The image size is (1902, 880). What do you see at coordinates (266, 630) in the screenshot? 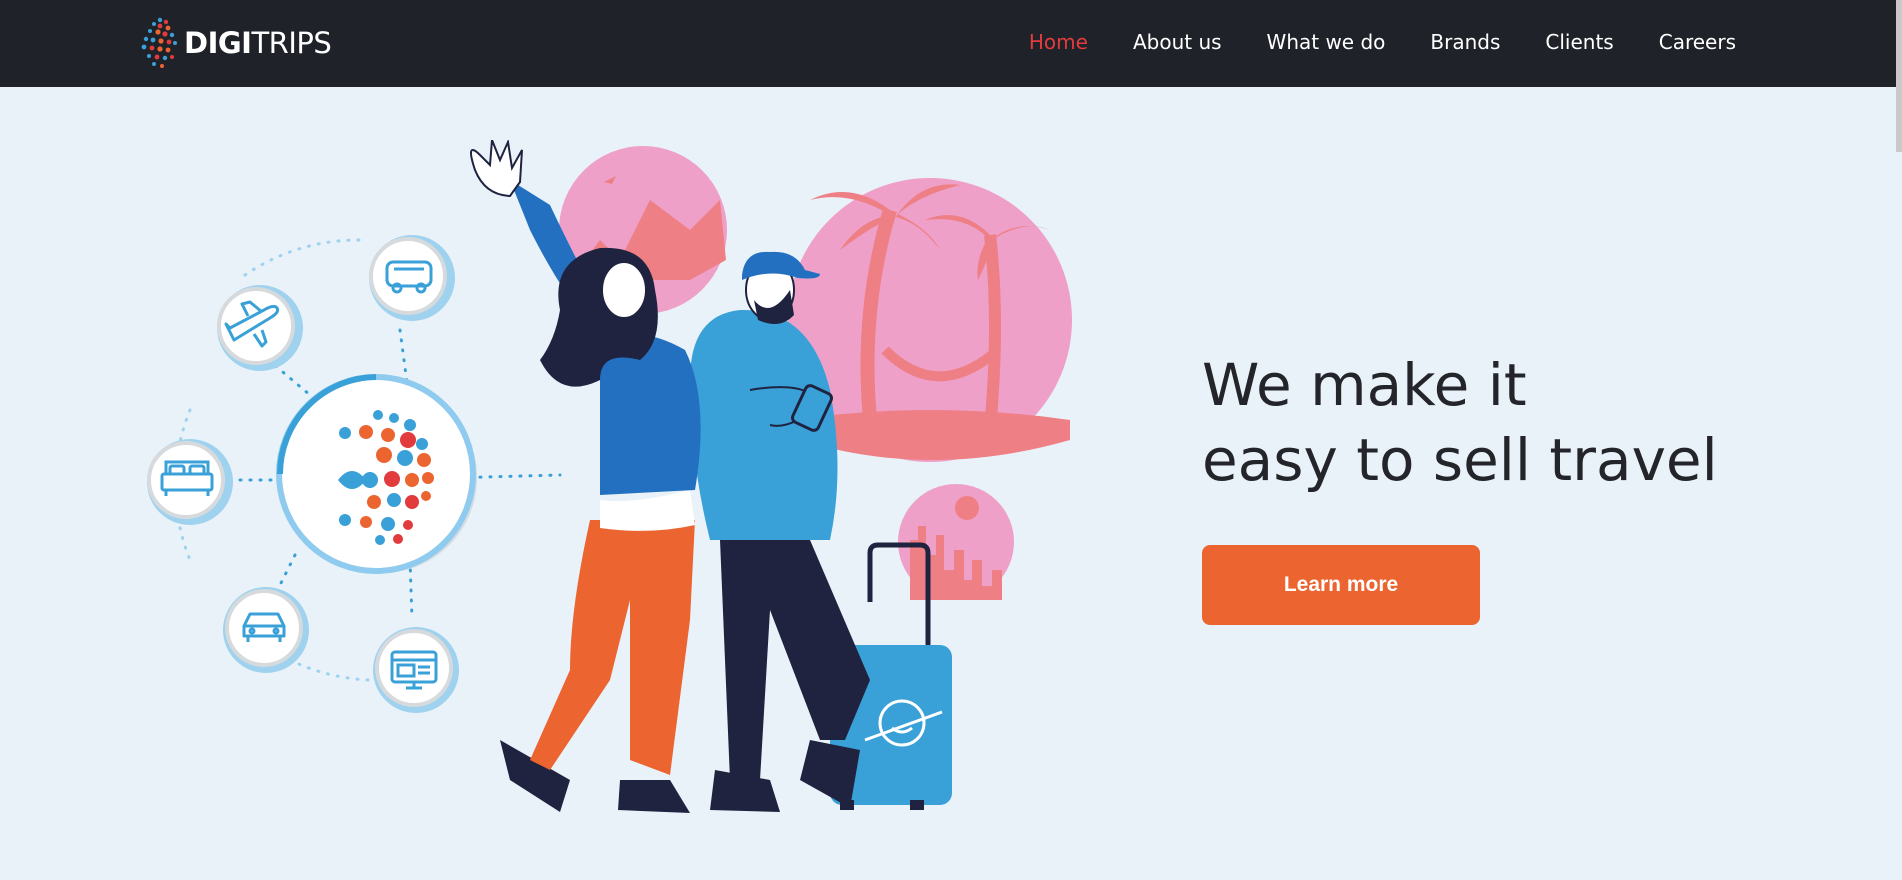
I see `car-icon-circle` at bounding box center [266, 630].